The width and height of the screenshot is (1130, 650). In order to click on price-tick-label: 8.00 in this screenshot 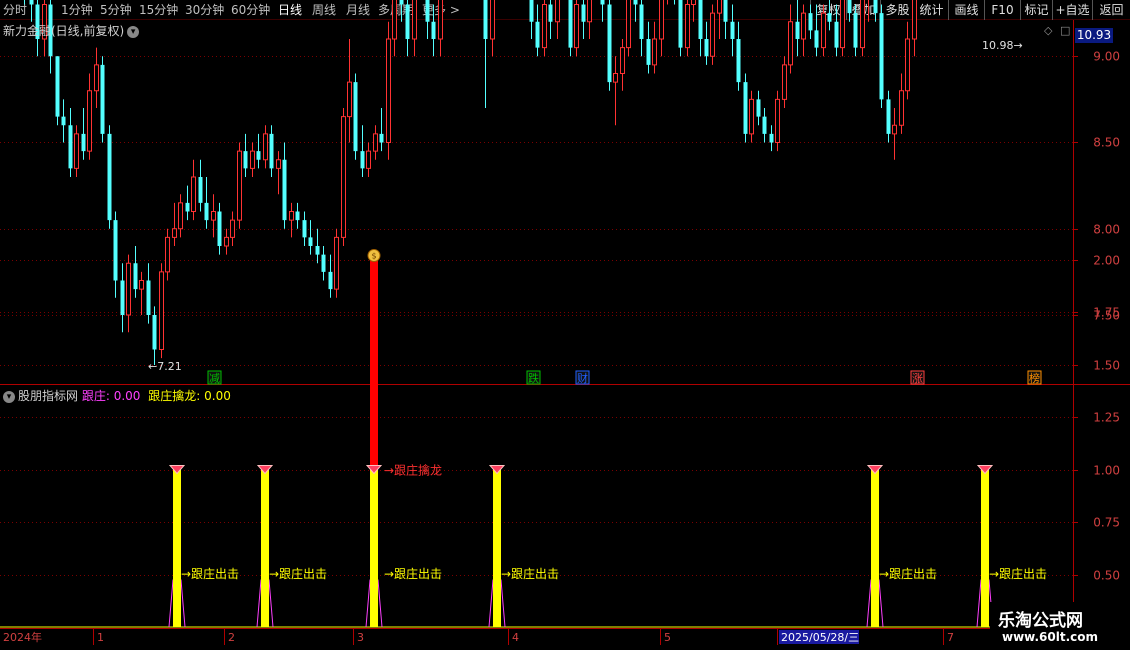, I will do `click(1106, 230)`.